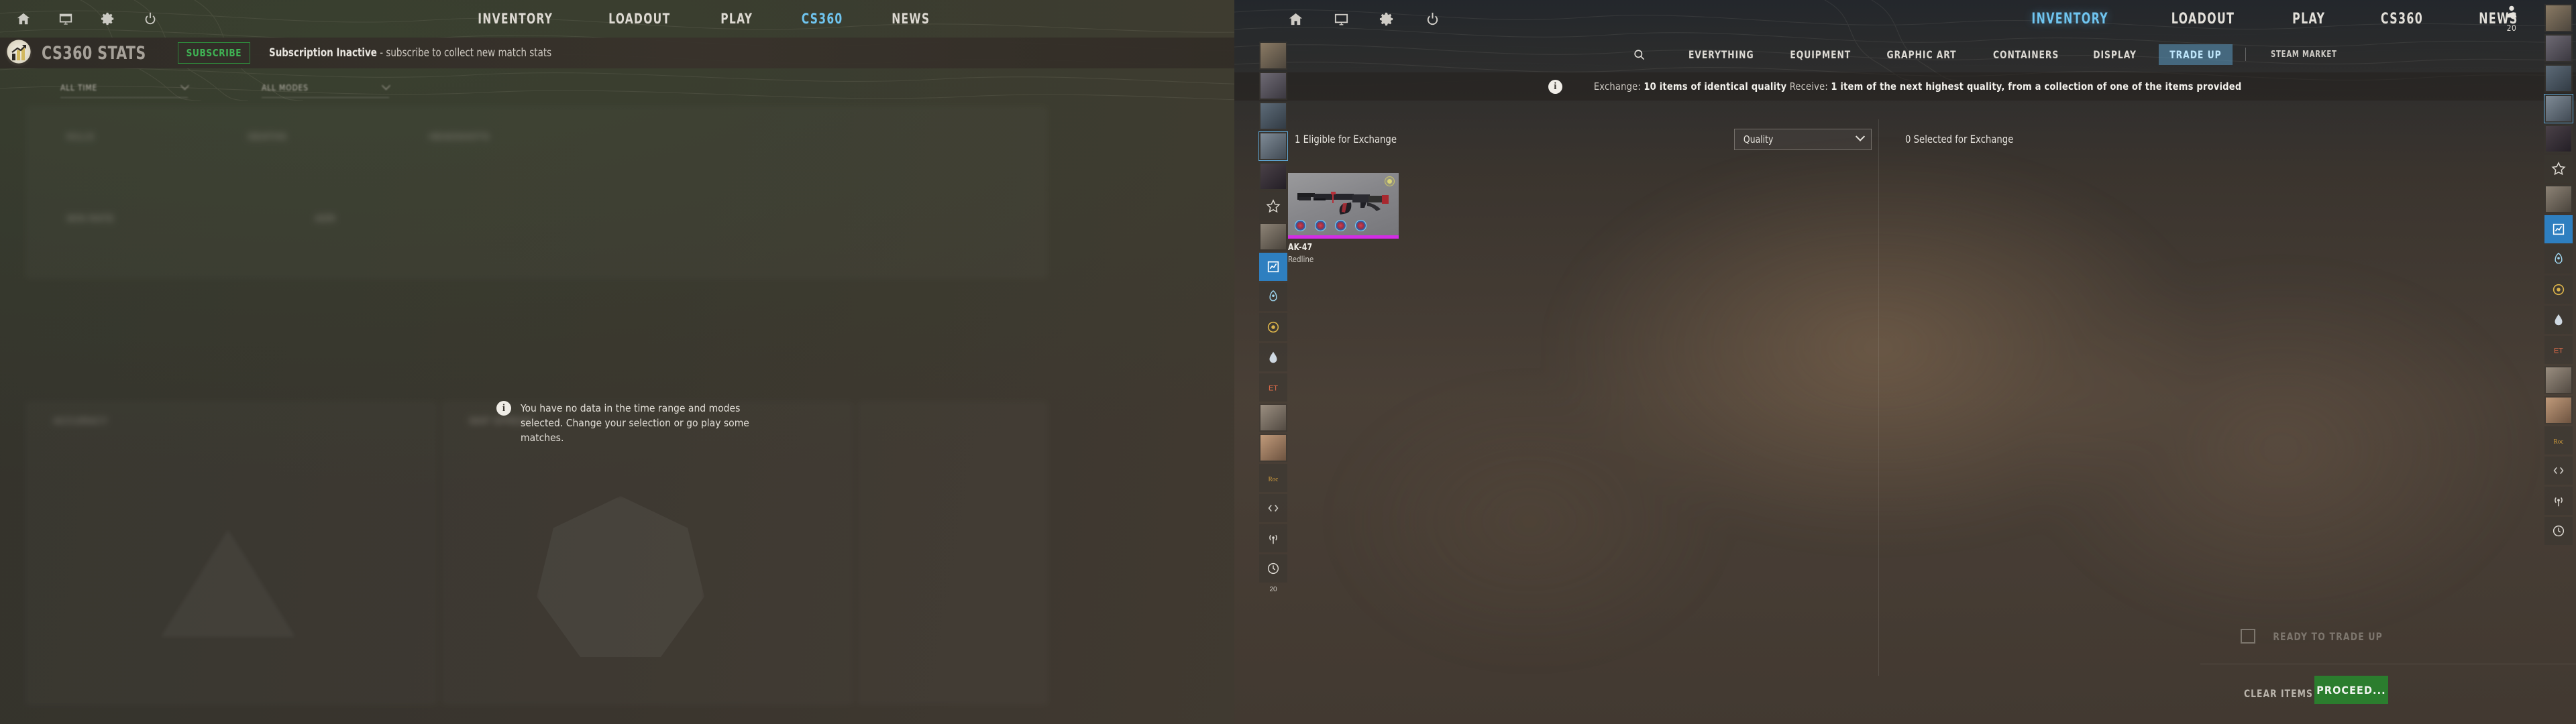 Image resolution: width=2576 pixels, height=724 pixels. What do you see at coordinates (214, 53) in the screenshot?
I see `subscribe-button: SUBSCRIBE` at bounding box center [214, 53].